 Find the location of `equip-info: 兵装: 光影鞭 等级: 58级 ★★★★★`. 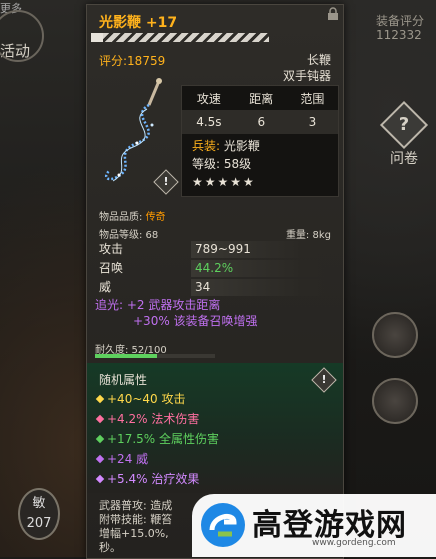

equip-info: 兵装: 光影鞭 等级: 58级 ★★★★★ is located at coordinates (260, 164).